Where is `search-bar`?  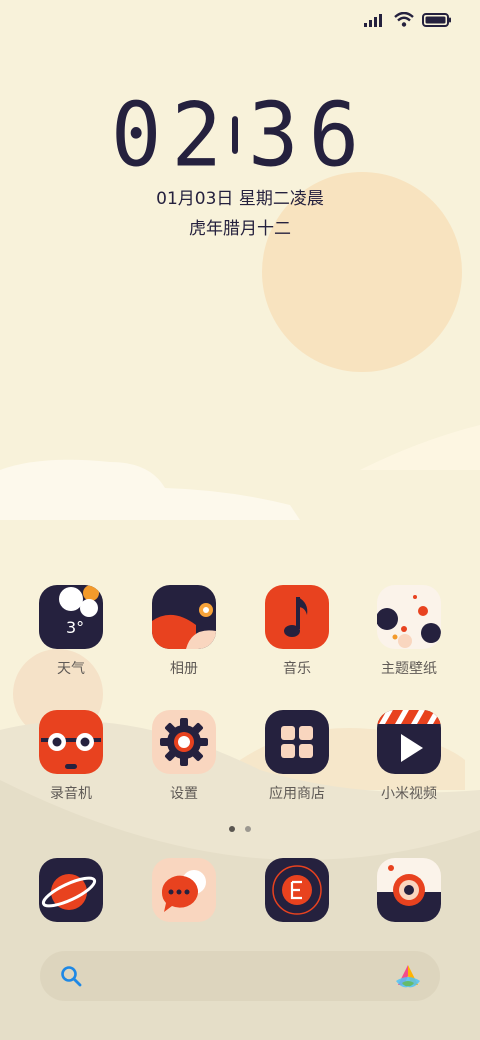
search-bar is located at coordinates (240, 976).